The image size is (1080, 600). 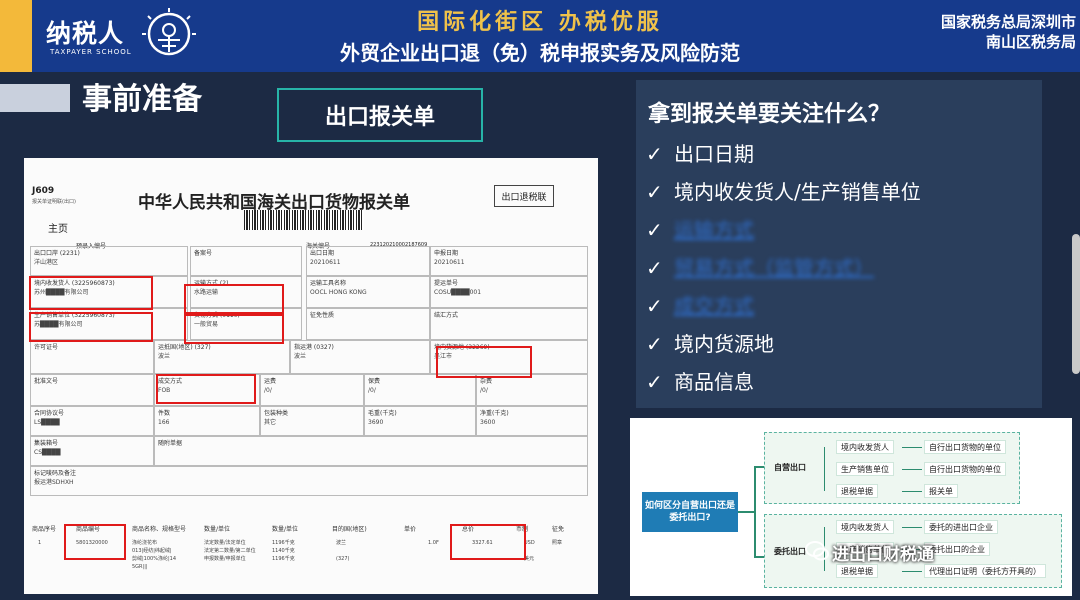 What do you see at coordinates (965, 447) in the screenshot?
I see `diagram-node: 自行出口货物的单位` at bounding box center [965, 447].